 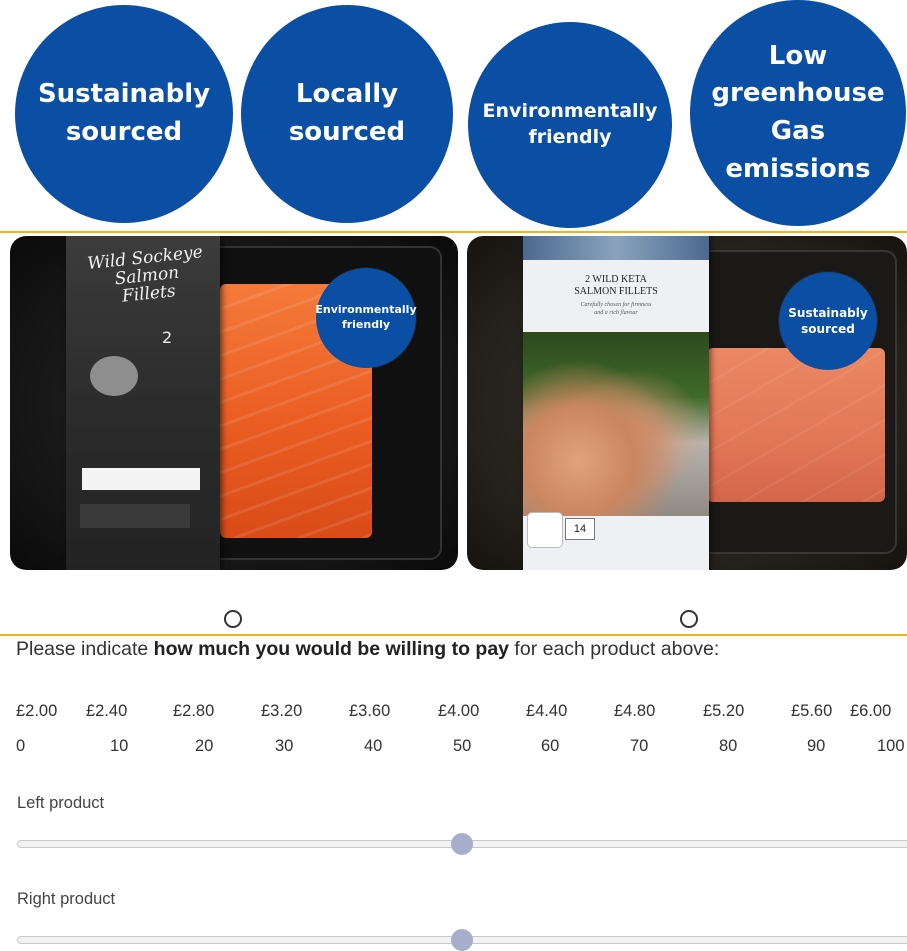 I want to click on left-pack-sleeve: Wild Sockeye Salmon Fillets 2, so click(x=143, y=403).